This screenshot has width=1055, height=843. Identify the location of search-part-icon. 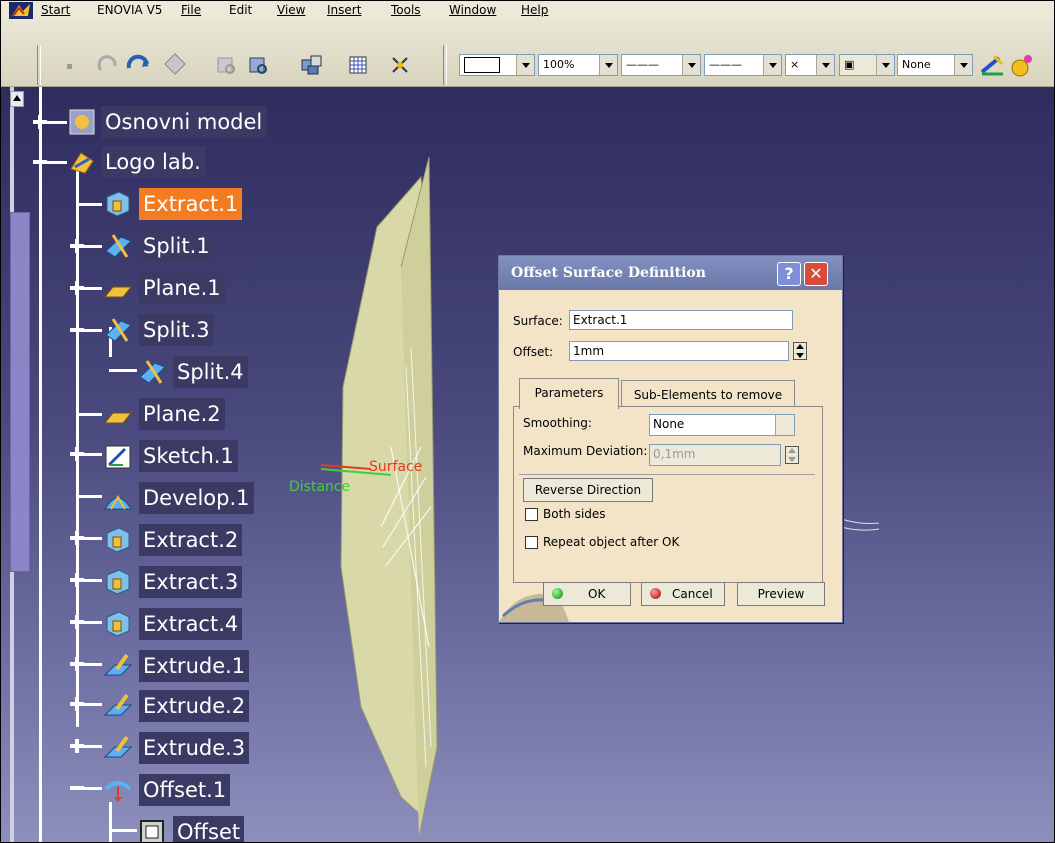
(226, 65).